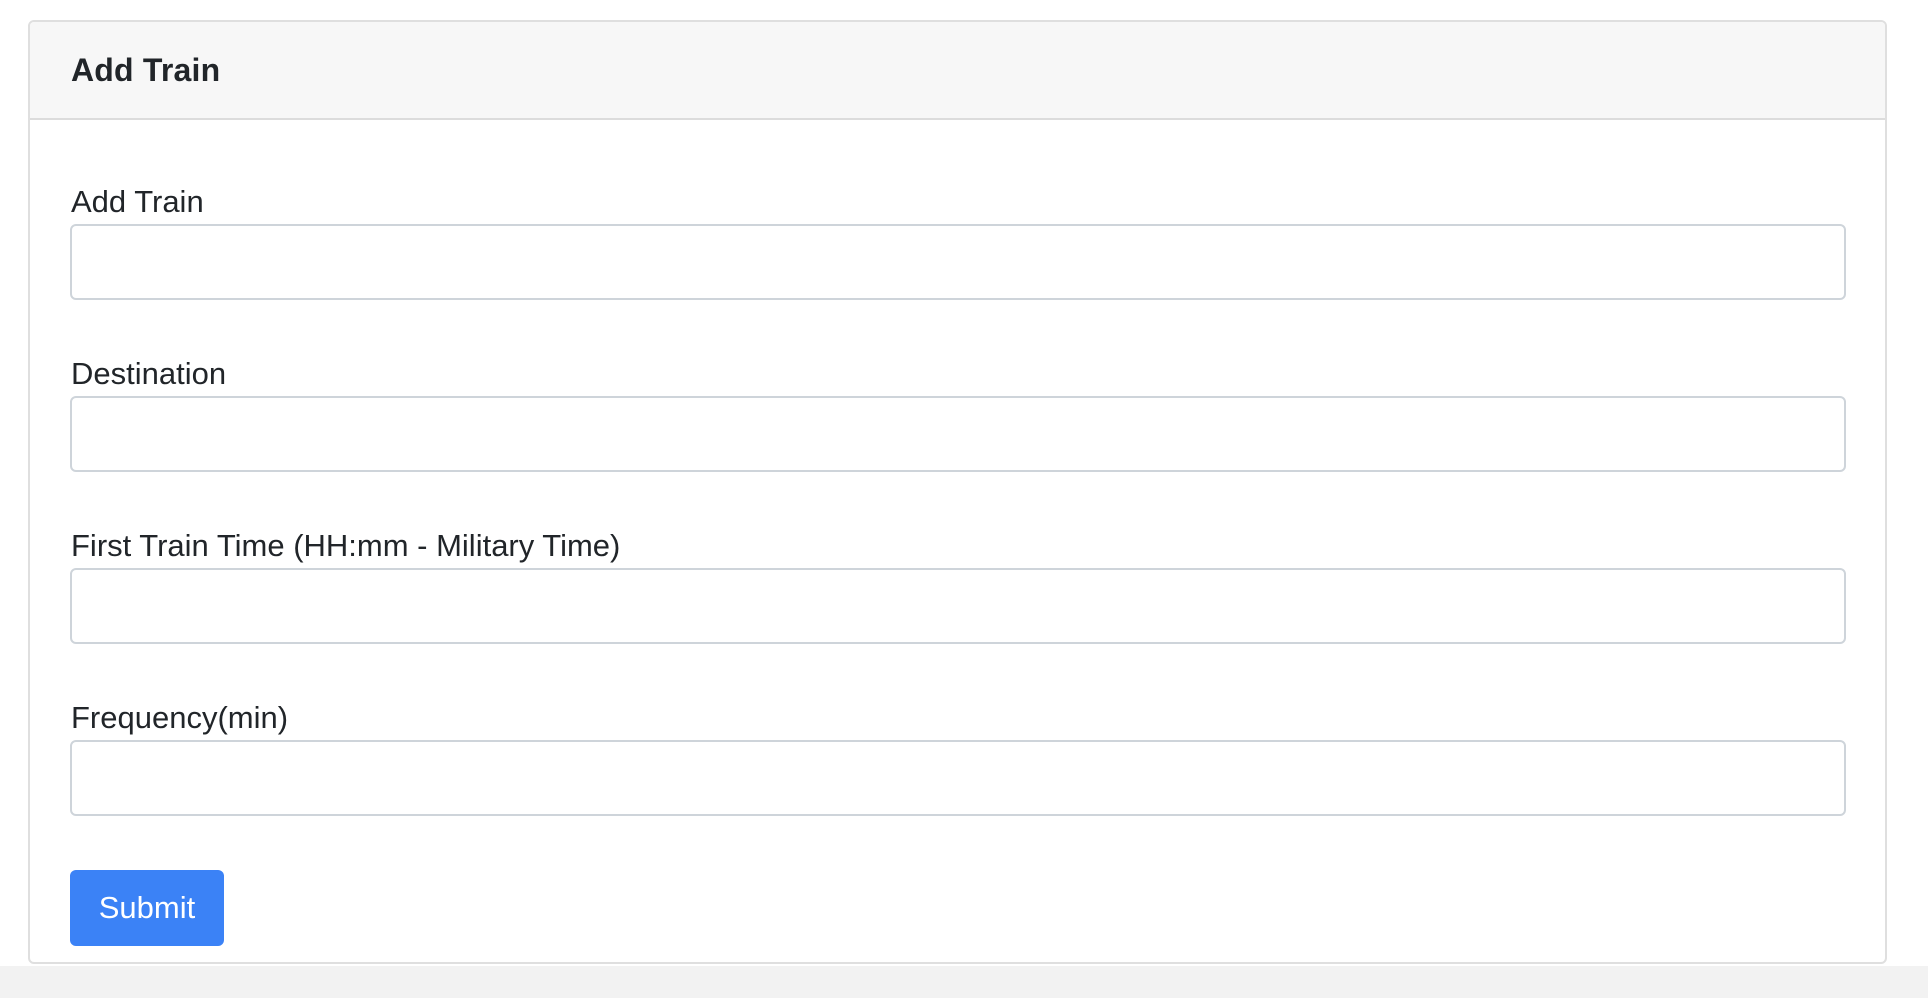 The height and width of the screenshot is (998, 1928). What do you see at coordinates (180, 717) in the screenshot?
I see `frequency-label: Frequency(min)` at bounding box center [180, 717].